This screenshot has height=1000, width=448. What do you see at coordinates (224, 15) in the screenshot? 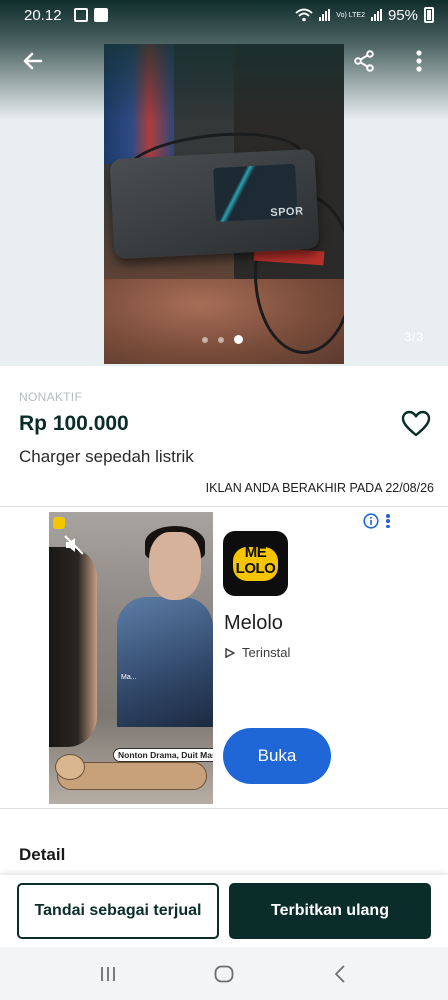
I see `status-bar: 20.12 Vo) LTE2 95%` at bounding box center [224, 15].